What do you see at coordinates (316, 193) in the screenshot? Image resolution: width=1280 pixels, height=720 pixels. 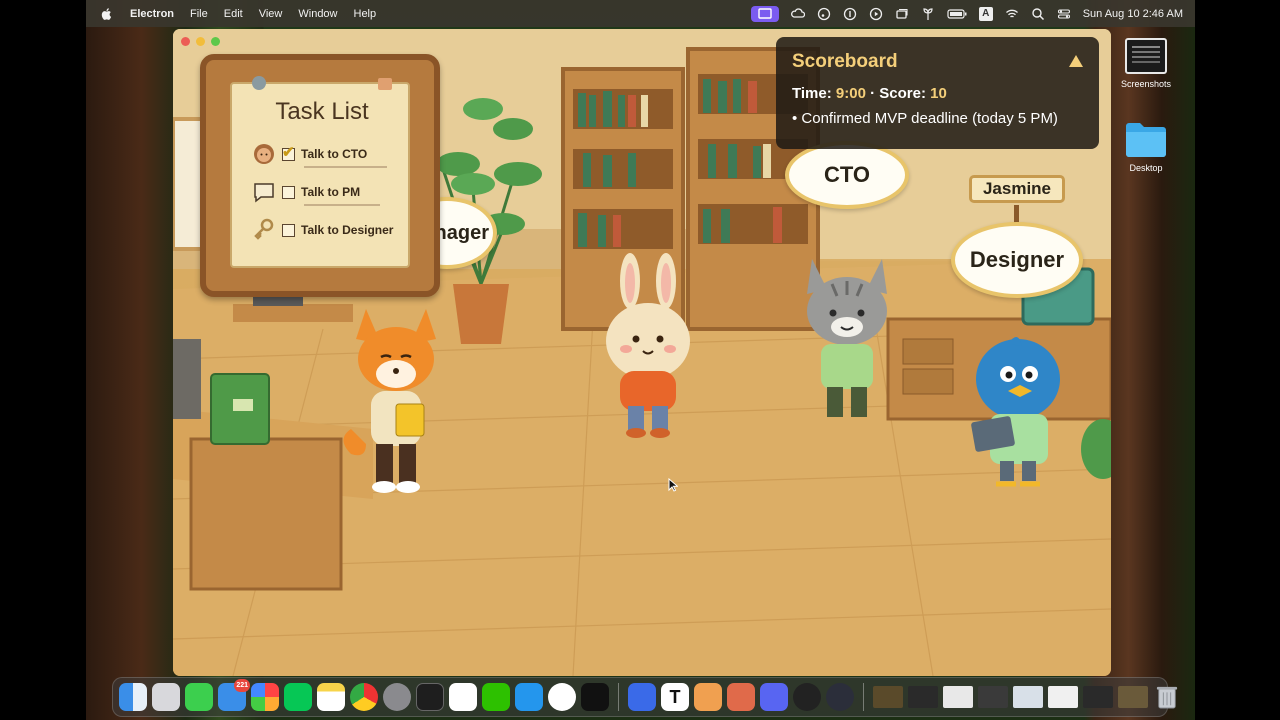 I see `task-item-pm: Talk to PM` at bounding box center [316, 193].